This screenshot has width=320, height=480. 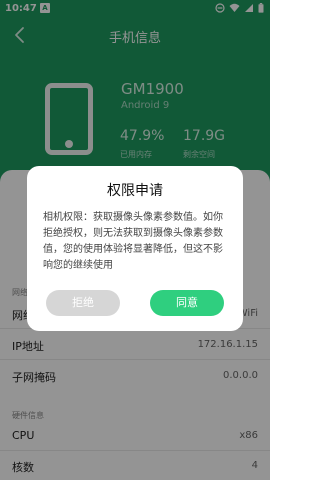 I want to click on deny-button: 拒绝, so click(x=83, y=303).